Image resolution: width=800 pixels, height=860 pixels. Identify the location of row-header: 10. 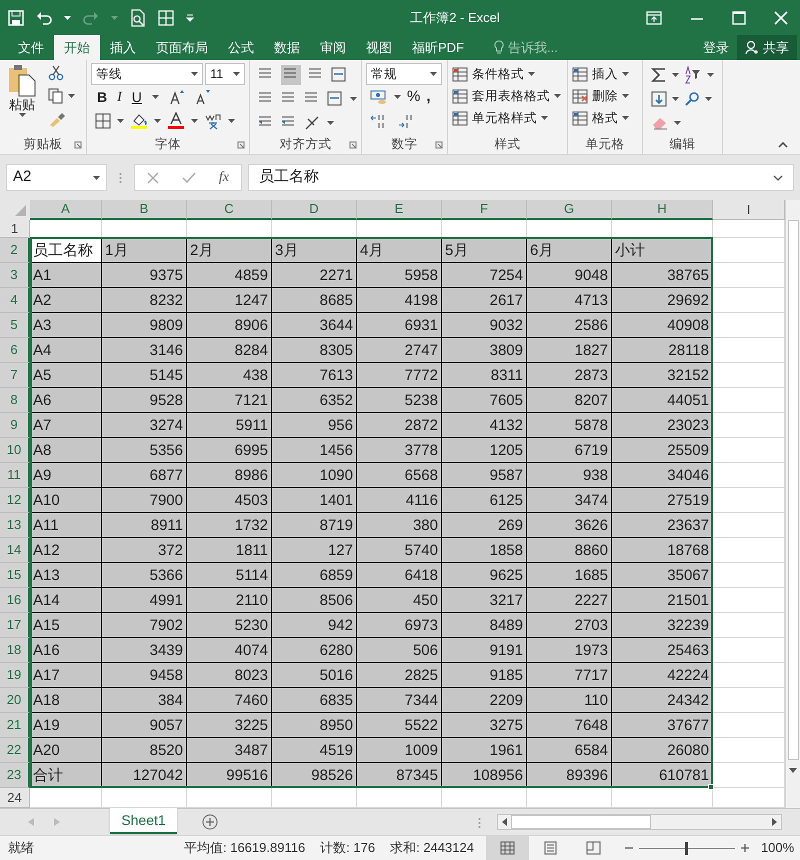
(15, 450).